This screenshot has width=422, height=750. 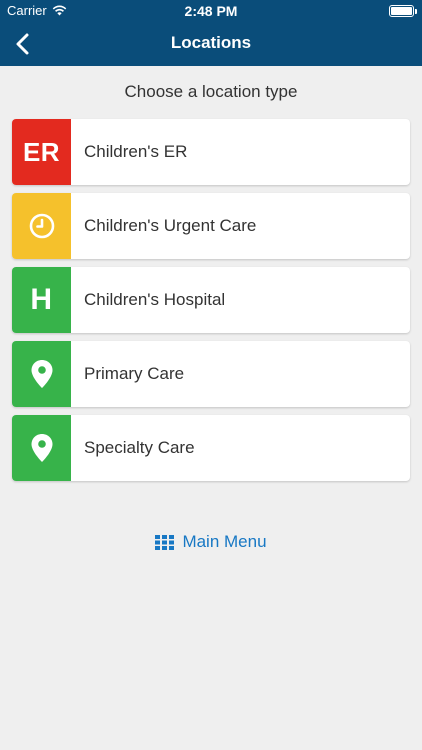 I want to click on clock-icon, so click(x=41, y=226).